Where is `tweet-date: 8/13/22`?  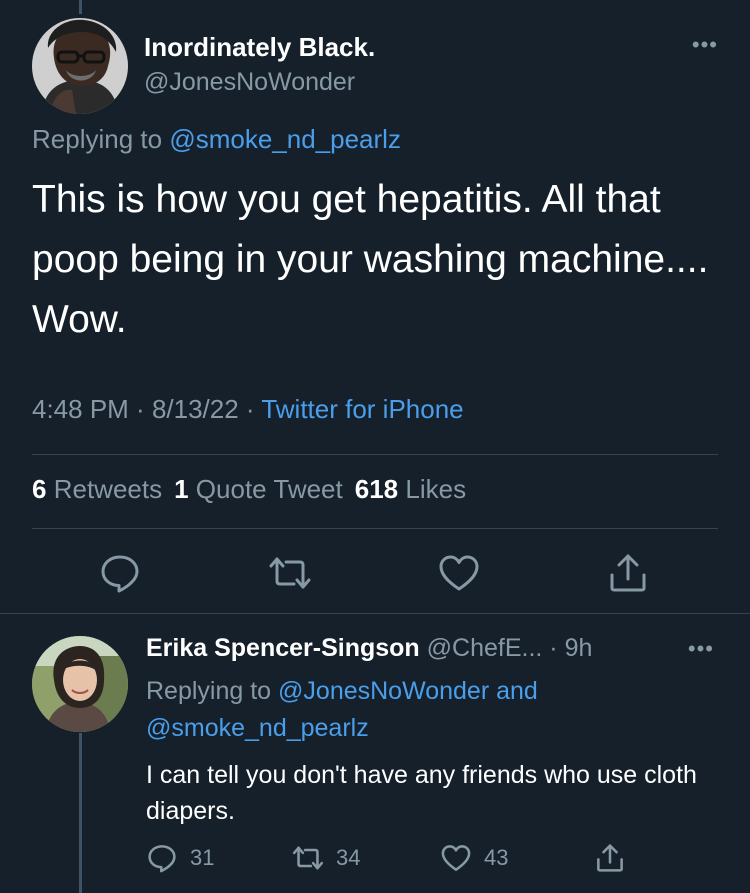
tweet-date: 8/13/22 is located at coordinates (195, 409).